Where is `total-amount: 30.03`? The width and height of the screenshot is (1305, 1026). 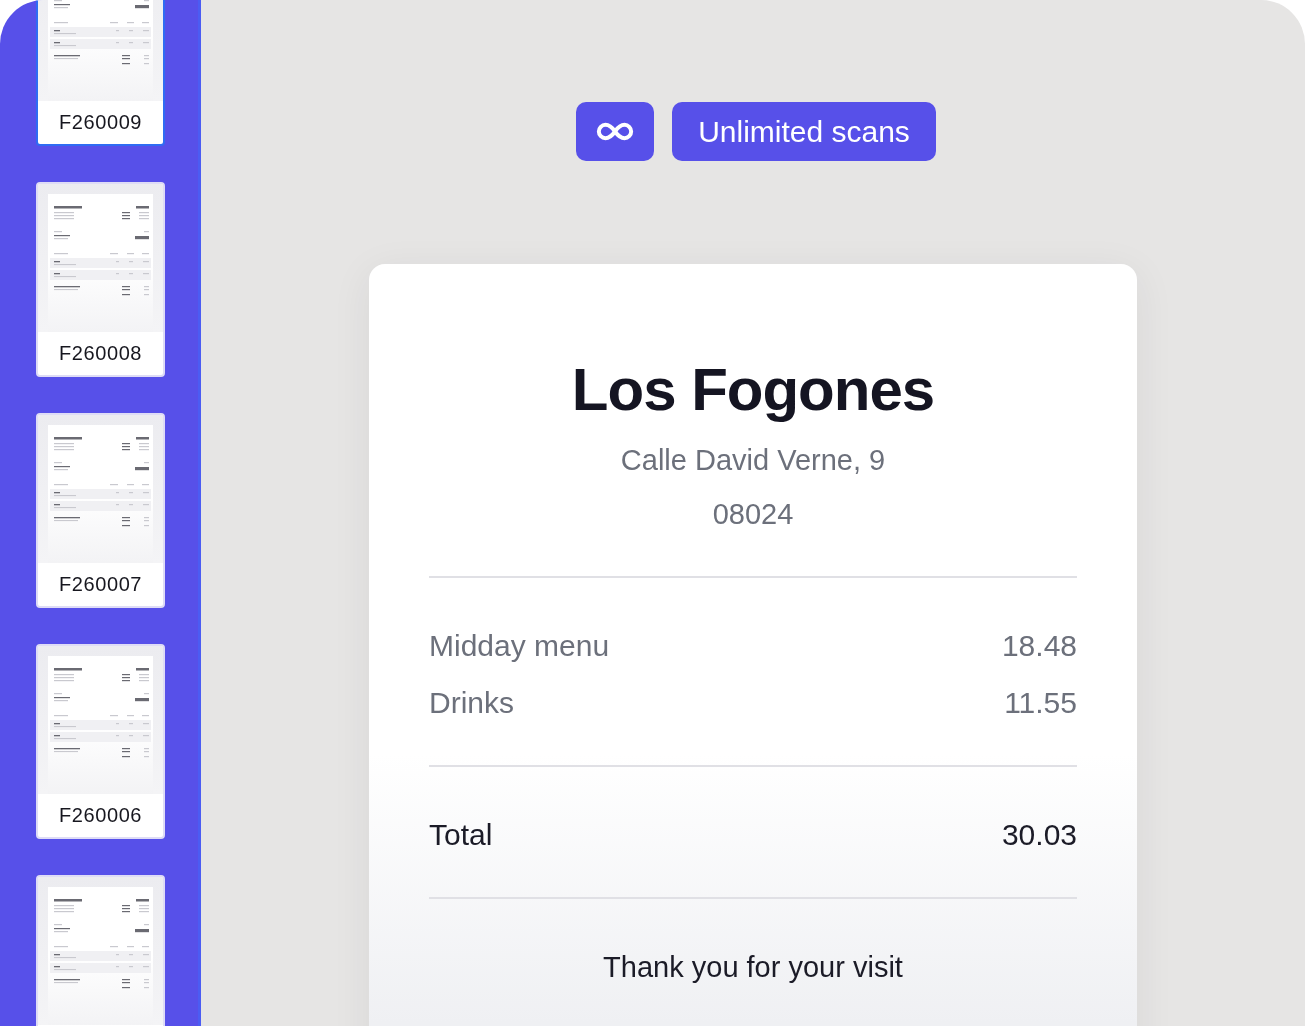 total-amount: 30.03 is located at coordinates (1039, 835).